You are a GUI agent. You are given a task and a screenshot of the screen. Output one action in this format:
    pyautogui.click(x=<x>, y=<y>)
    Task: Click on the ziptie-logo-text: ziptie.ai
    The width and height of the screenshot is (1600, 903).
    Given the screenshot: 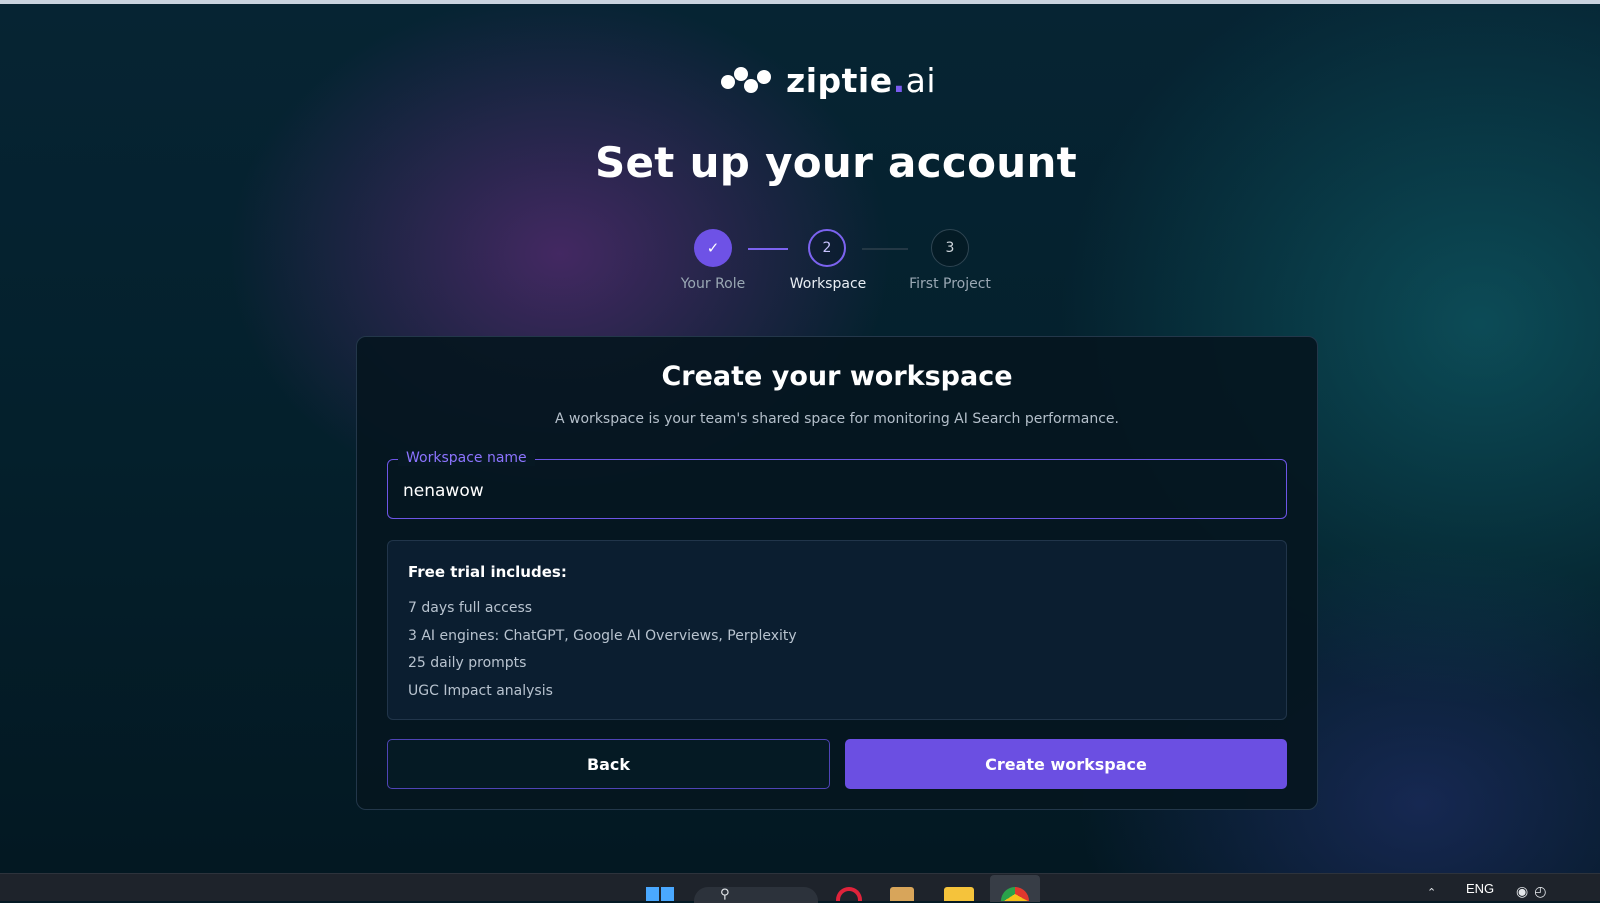 What is the action you would take?
    pyautogui.click(x=861, y=80)
    